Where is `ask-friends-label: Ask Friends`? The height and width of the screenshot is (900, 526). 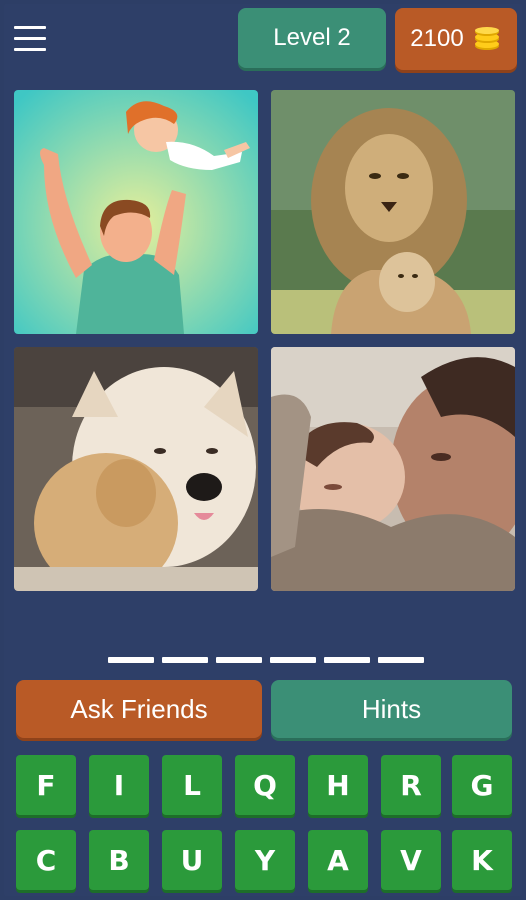
ask-friends-label: Ask Friends is located at coordinates (139, 708).